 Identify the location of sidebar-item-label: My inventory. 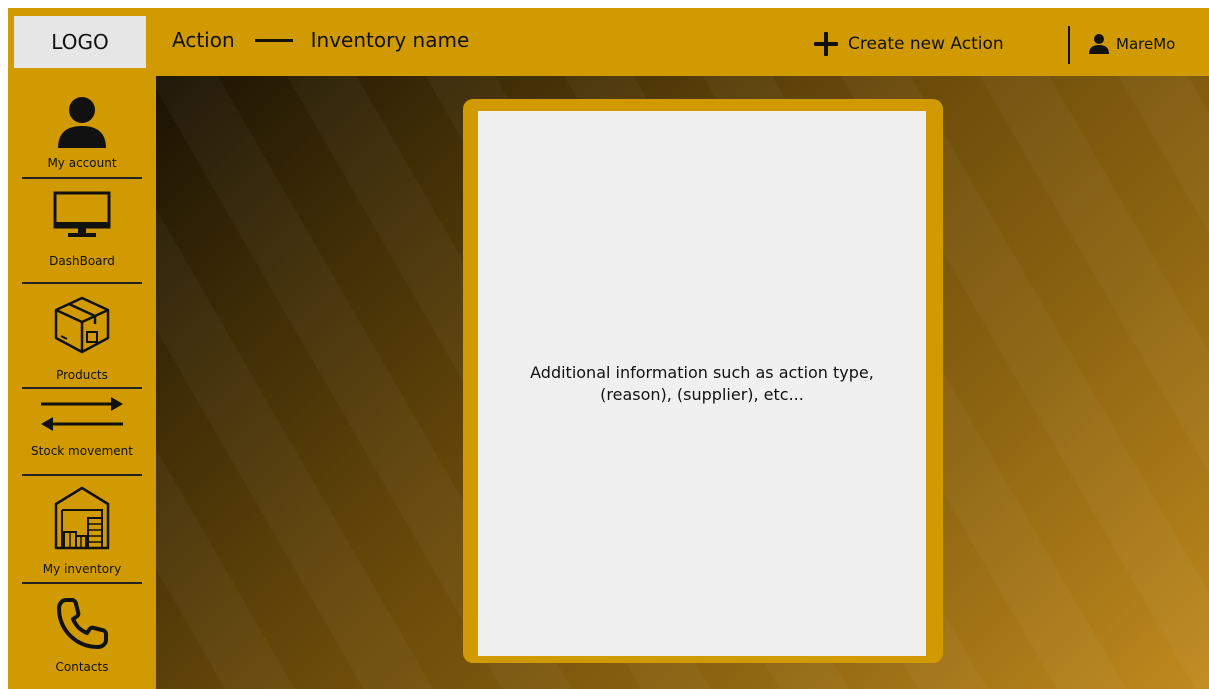
(82, 569).